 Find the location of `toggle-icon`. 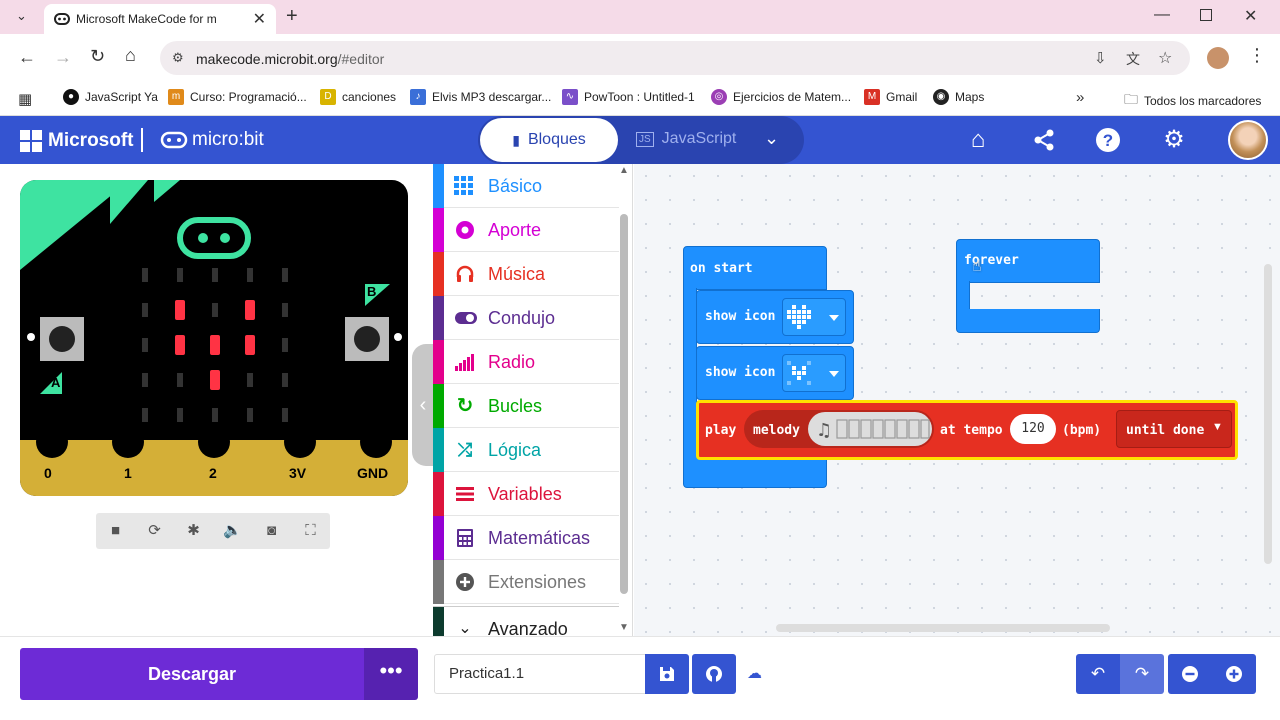

toggle-icon is located at coordinates (466, 318).